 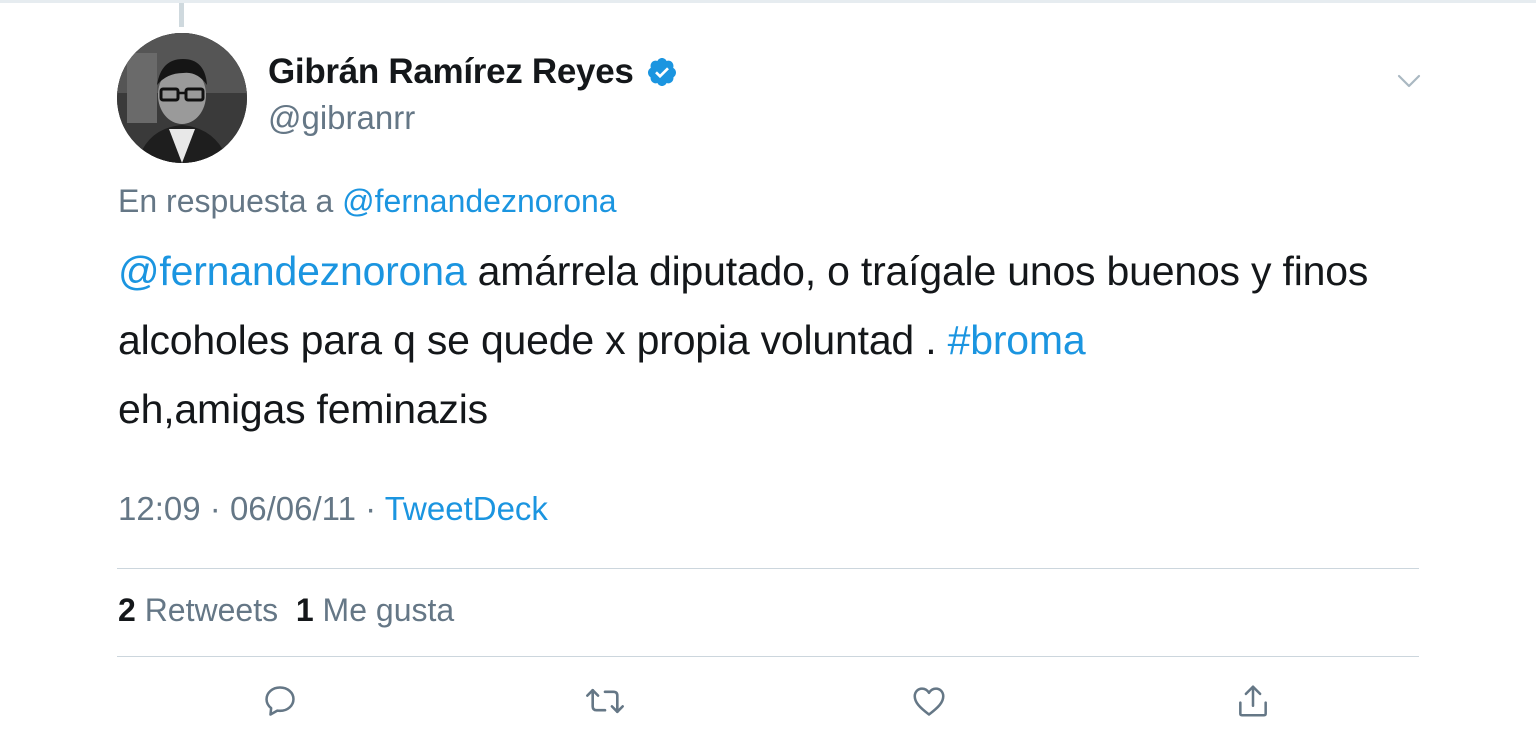 What do you see at coordinates (1409, 81) in the screenshot?
I see `chevron-down-icon` at bounding box center [1409, 81].